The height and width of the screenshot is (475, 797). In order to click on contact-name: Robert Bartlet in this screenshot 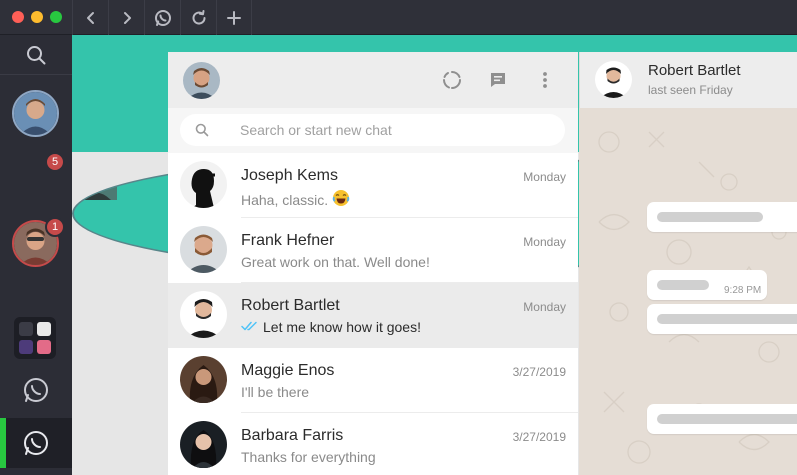, I will do `click(694, 70)`.